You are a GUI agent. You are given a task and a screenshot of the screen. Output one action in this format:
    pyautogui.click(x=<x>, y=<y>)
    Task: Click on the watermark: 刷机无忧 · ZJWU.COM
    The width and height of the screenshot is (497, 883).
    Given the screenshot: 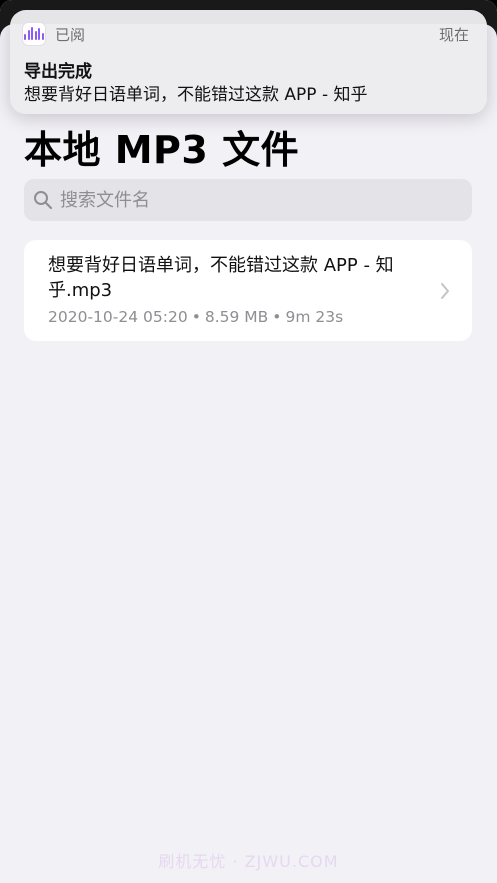 What is the action you would take?
    pyautogui.click(x=248, y=861)
    